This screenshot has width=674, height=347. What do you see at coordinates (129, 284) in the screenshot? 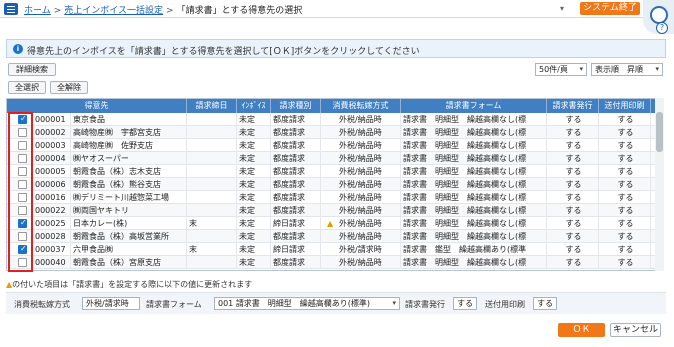
I see `update-note: ▲の付いた項目は「請求書」を設定する際に以下の値に更新されます` at bounding box center [129, 284].